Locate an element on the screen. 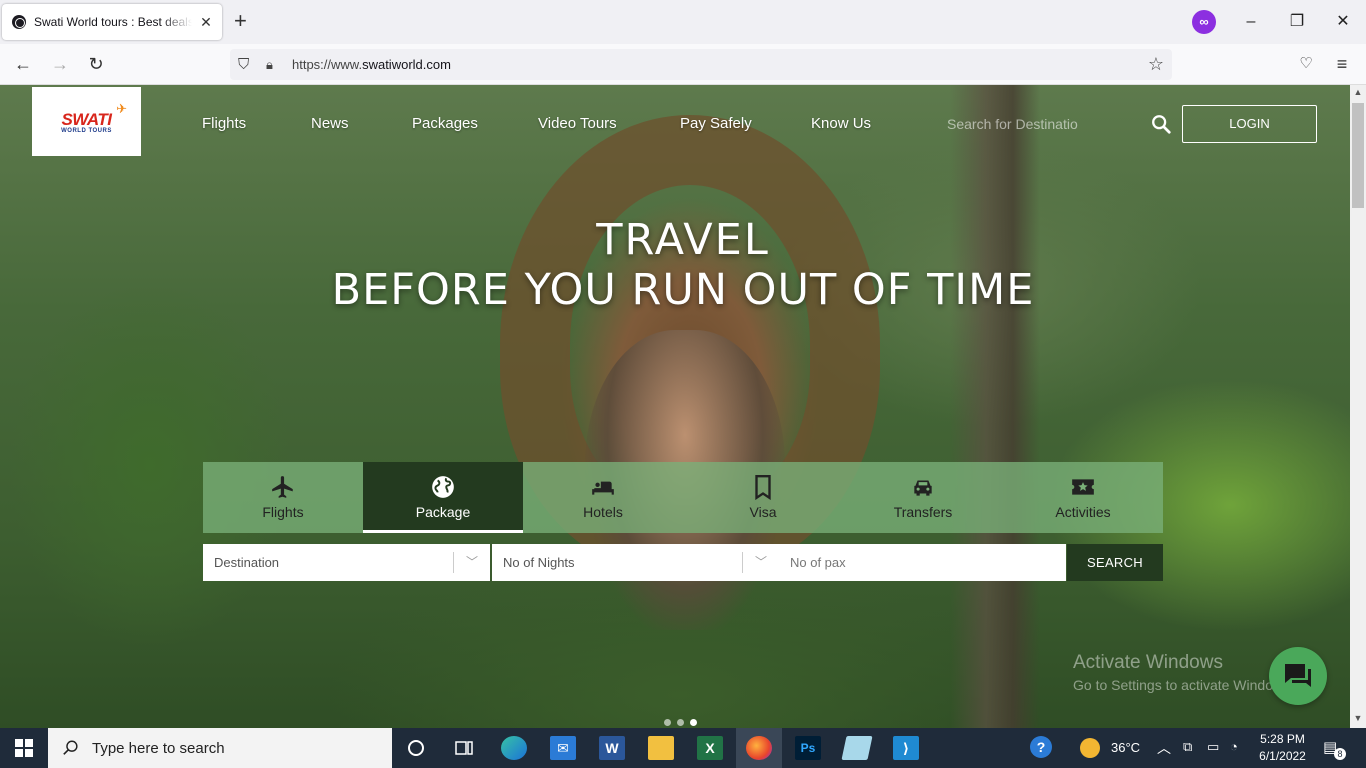 This screenshot has height=768, width=1366. nav-flights: Flights is located at coordinates (224, 123).